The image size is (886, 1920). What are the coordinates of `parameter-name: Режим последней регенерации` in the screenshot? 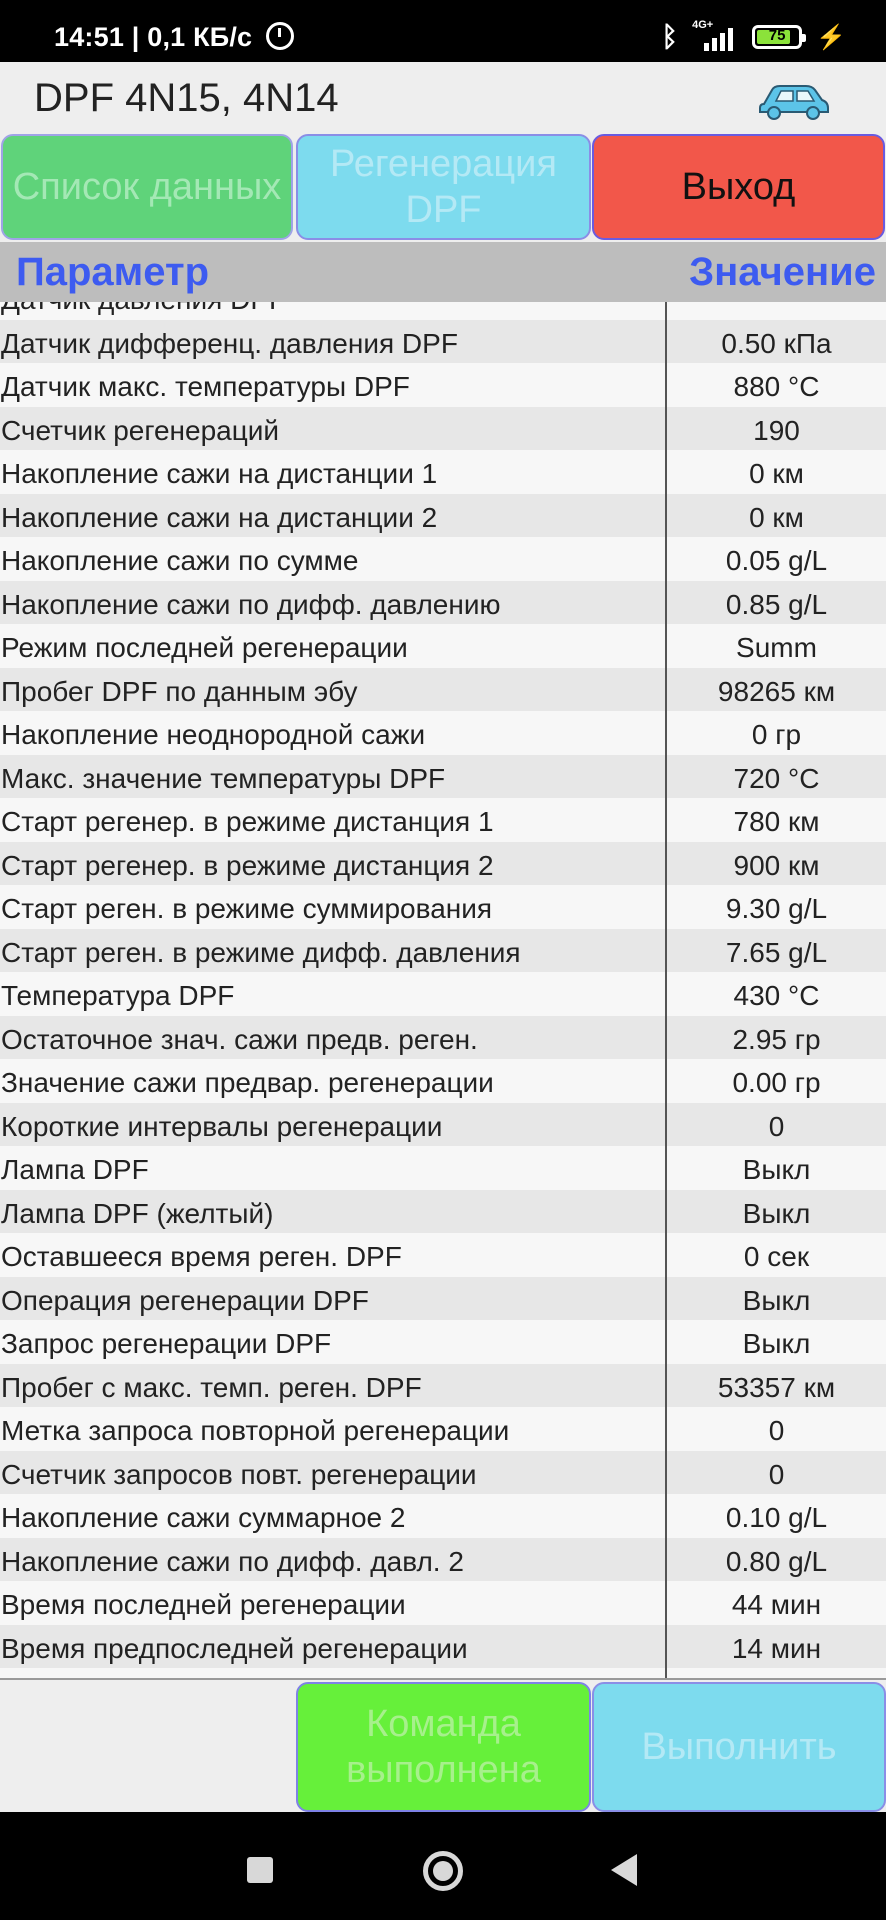 It's located at (204, 647).